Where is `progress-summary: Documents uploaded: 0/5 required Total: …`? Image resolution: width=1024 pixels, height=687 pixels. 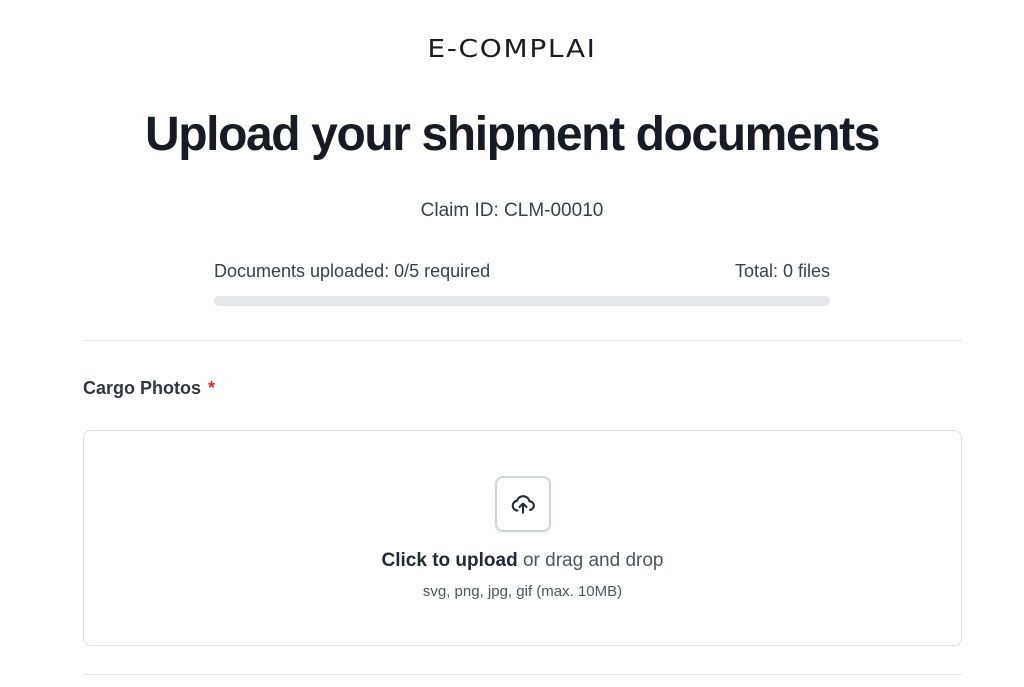
progress-summary: Documents uploaded: 0/5 required Total: … is located at coordinates (522, 271).